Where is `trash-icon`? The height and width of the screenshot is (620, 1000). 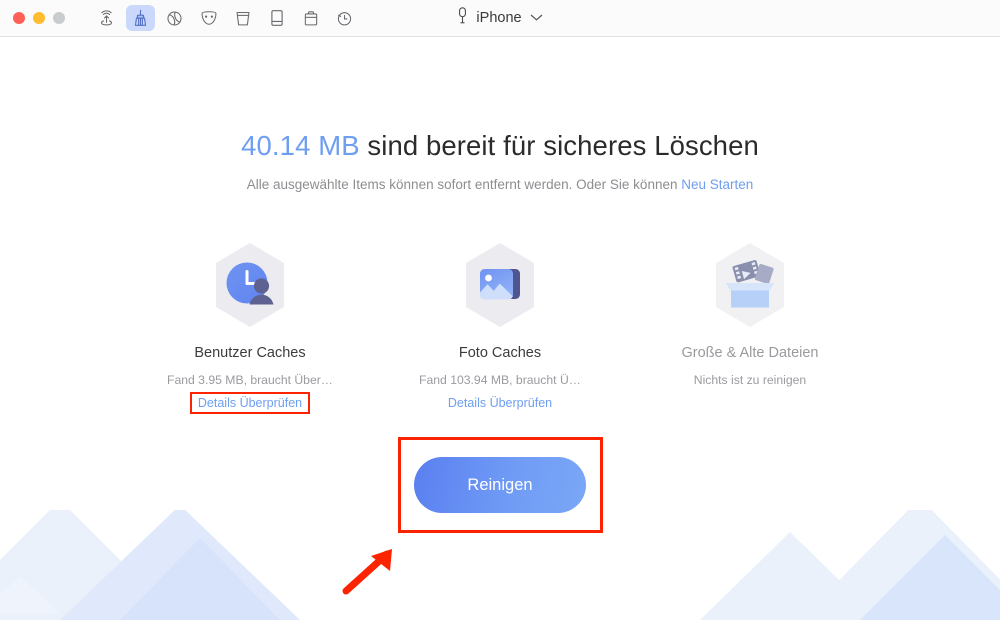 trash-icon is located at coordinates (242, 18).